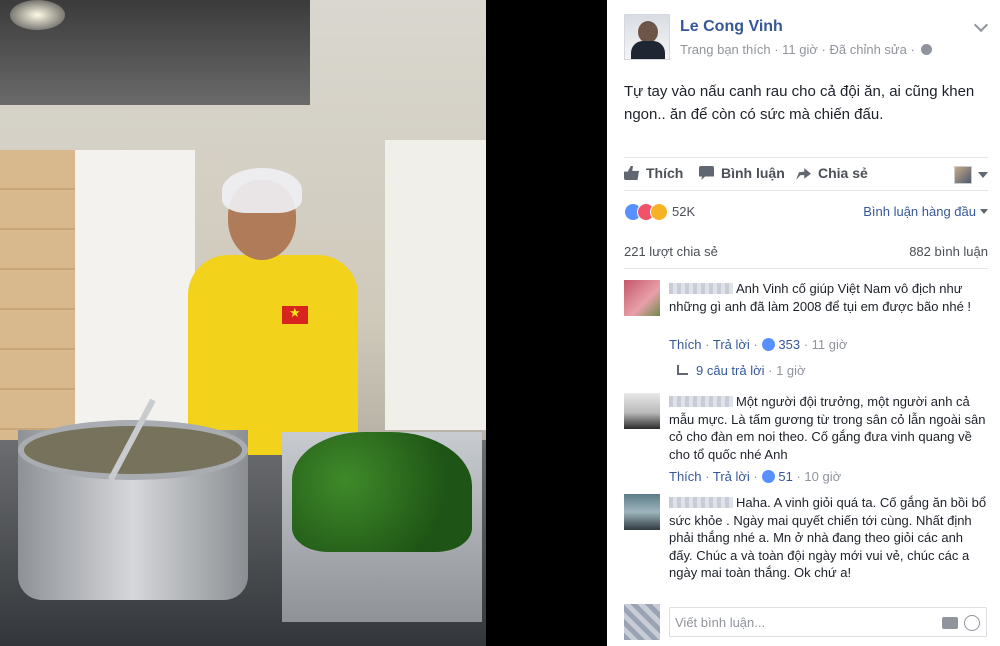 This screenshot has height=646, width=1000. I want to click on comment-footer: Thích · Trả lời · 51 · 10 giờ, so click(755, 476).